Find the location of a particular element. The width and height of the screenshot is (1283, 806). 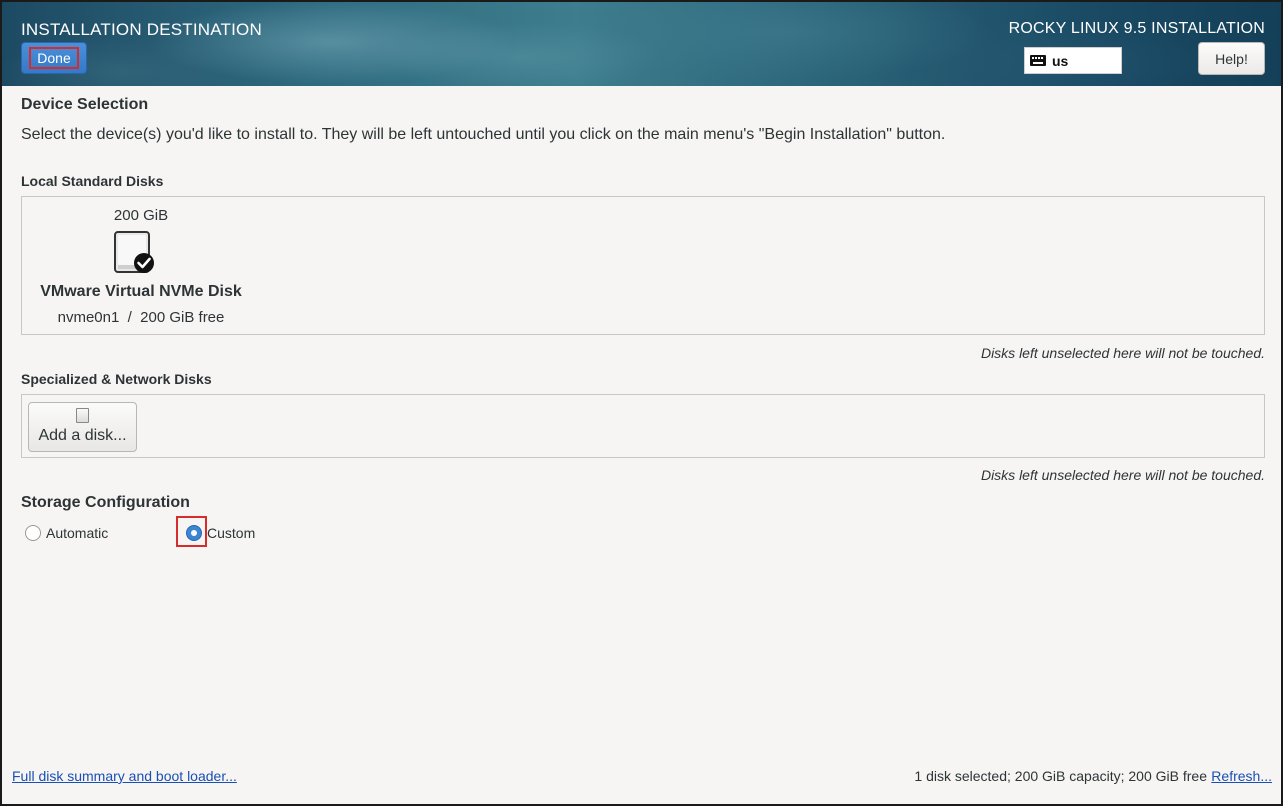

done-button-label: Done is located at coordinates (54, 58).